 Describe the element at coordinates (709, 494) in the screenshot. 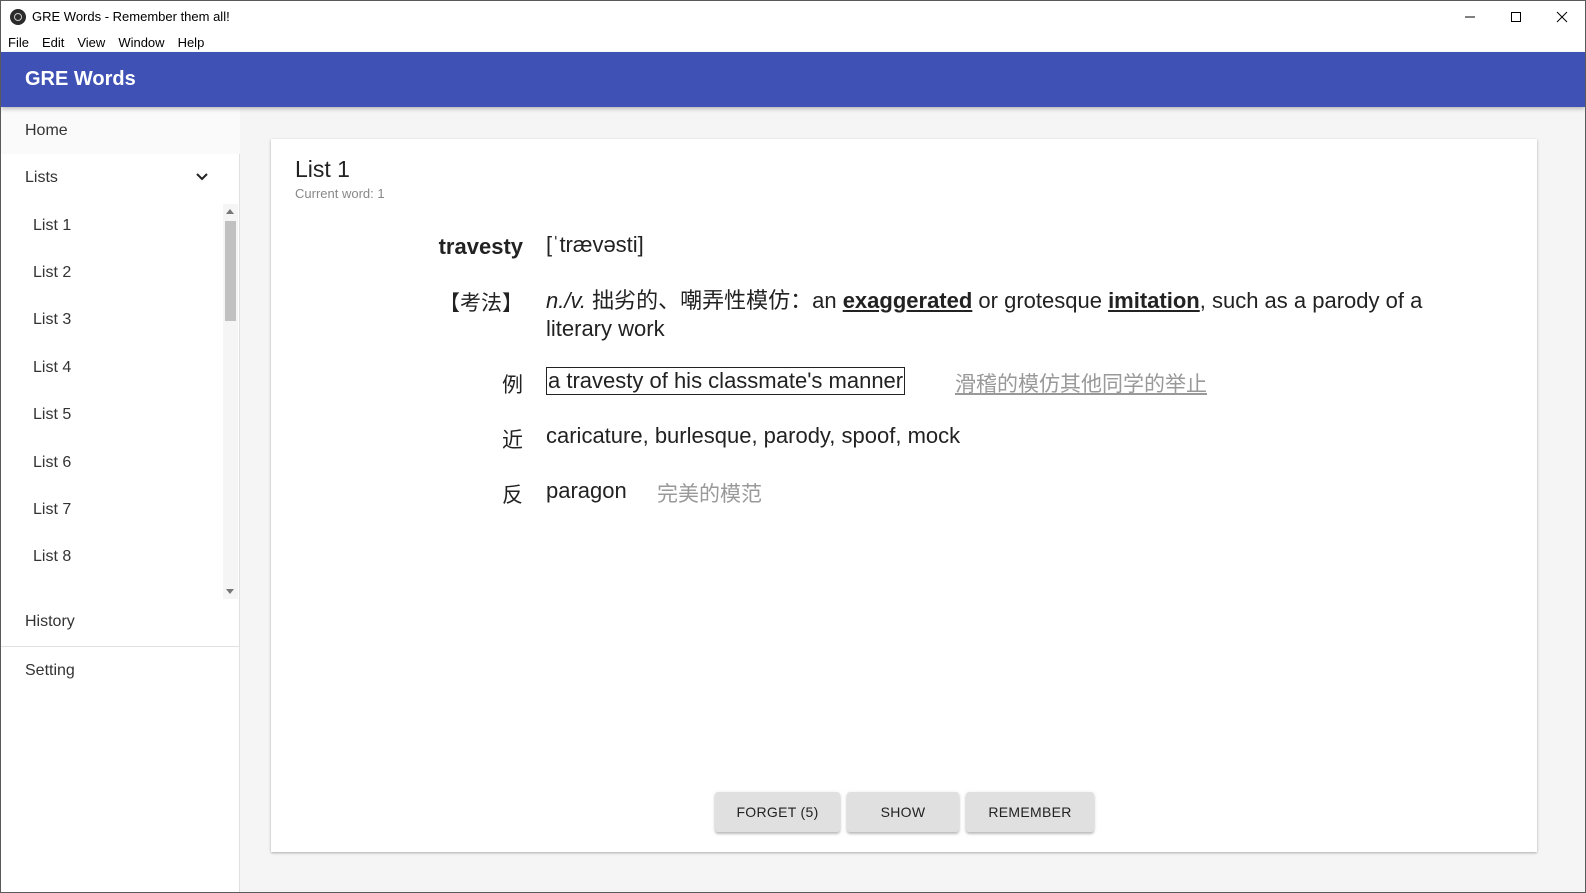

I see `antonym-translation: 完美的模范` at that location.